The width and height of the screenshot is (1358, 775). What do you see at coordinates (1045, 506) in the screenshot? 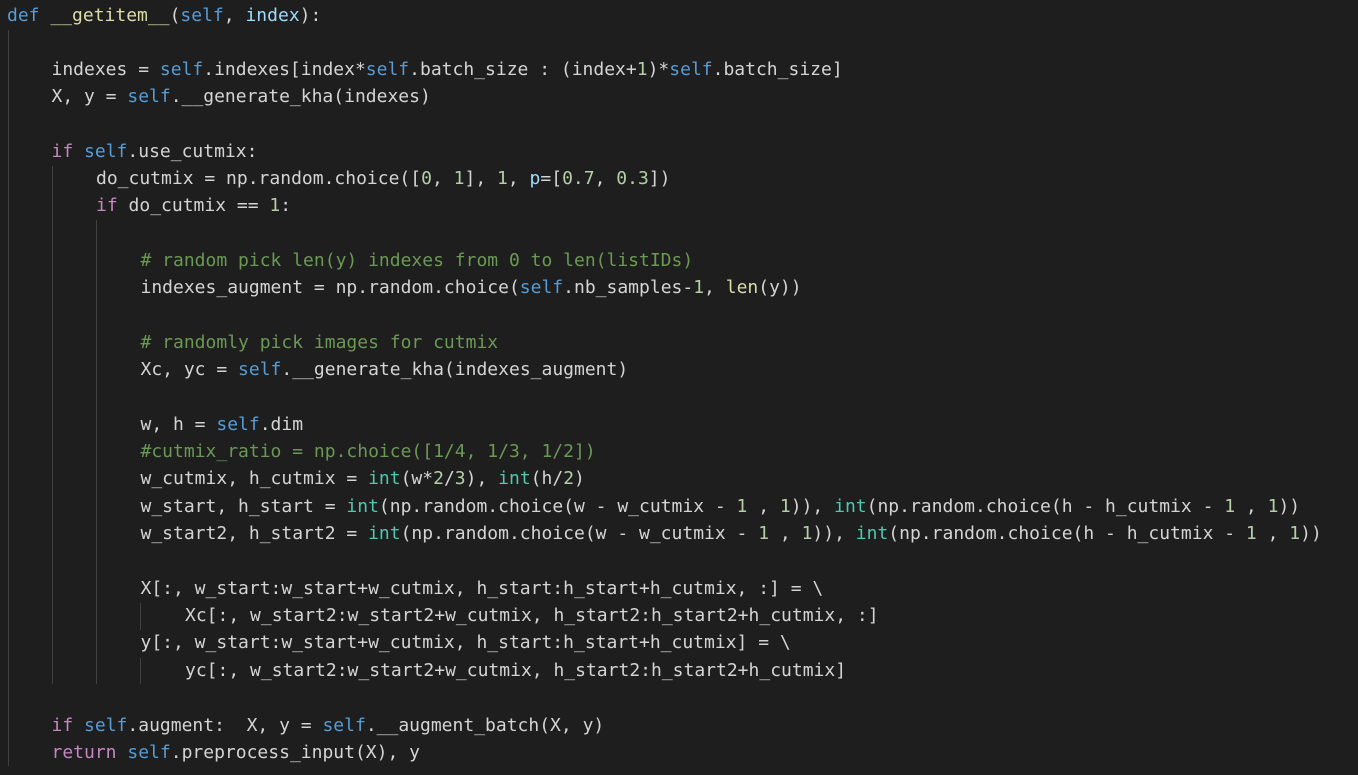
I see `code-token: (np.random.choice(h - h_cutmix -` at bounding box center [1045, 506].